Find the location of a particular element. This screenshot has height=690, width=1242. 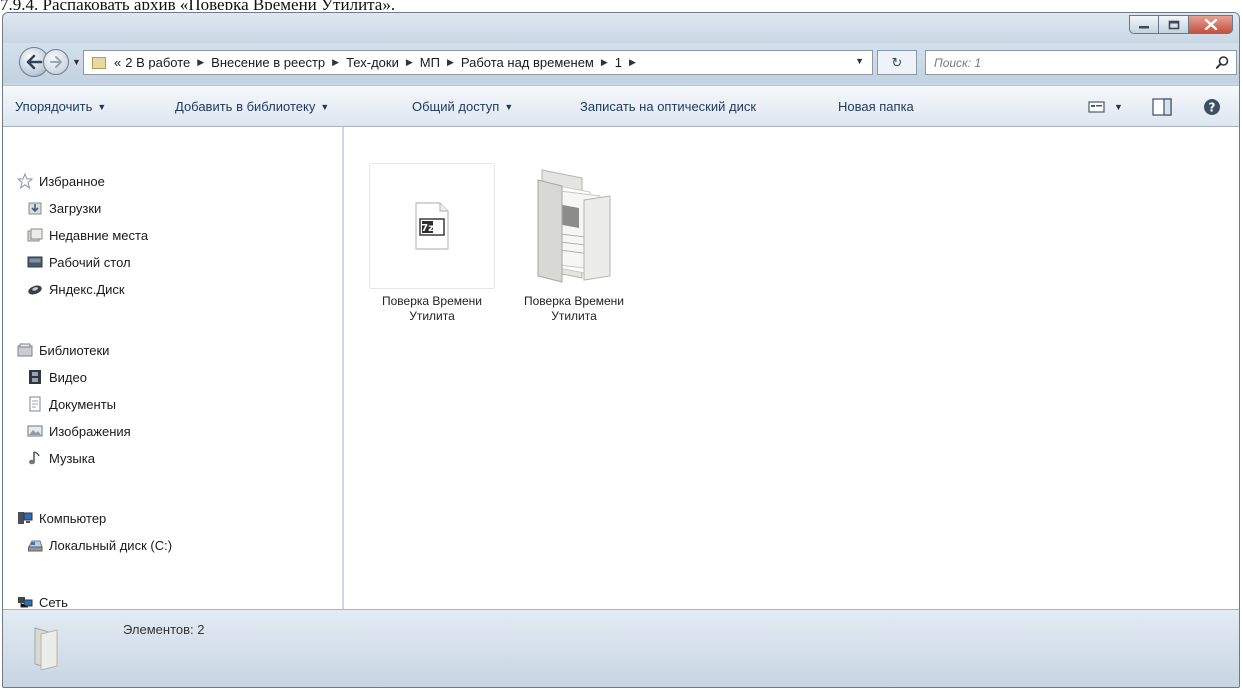

address-history-dropdown: ▼ is located at coordinates (859, 61).